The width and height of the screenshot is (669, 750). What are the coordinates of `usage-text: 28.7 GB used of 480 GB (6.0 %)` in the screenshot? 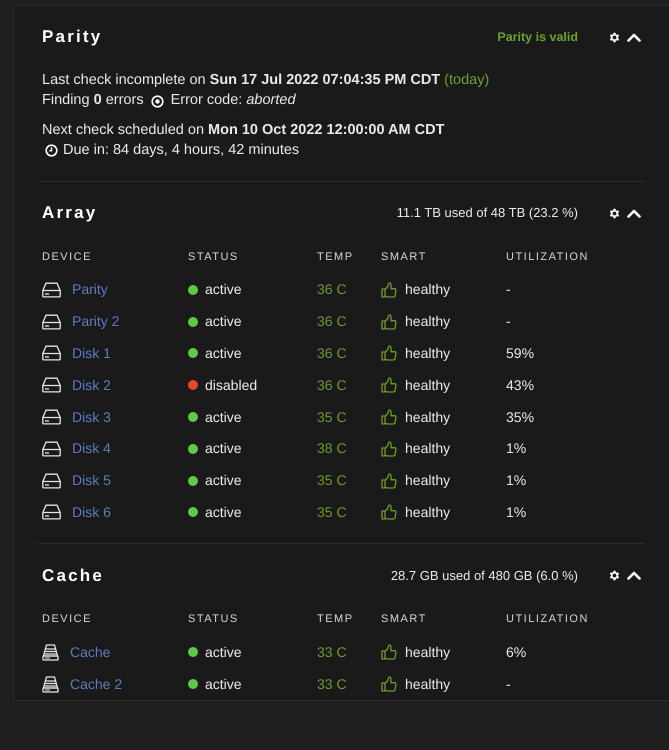 It's located at (484, 575).